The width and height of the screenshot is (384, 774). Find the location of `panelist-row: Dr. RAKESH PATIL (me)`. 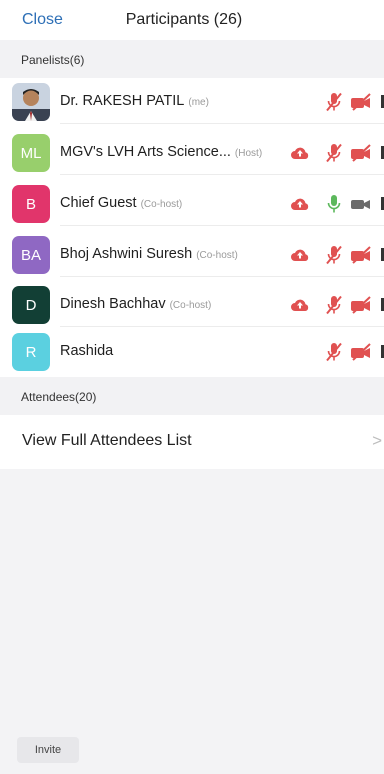

panelist-row: Dr. RAKESH PATIL (me) is located at coordinates (192, 102).